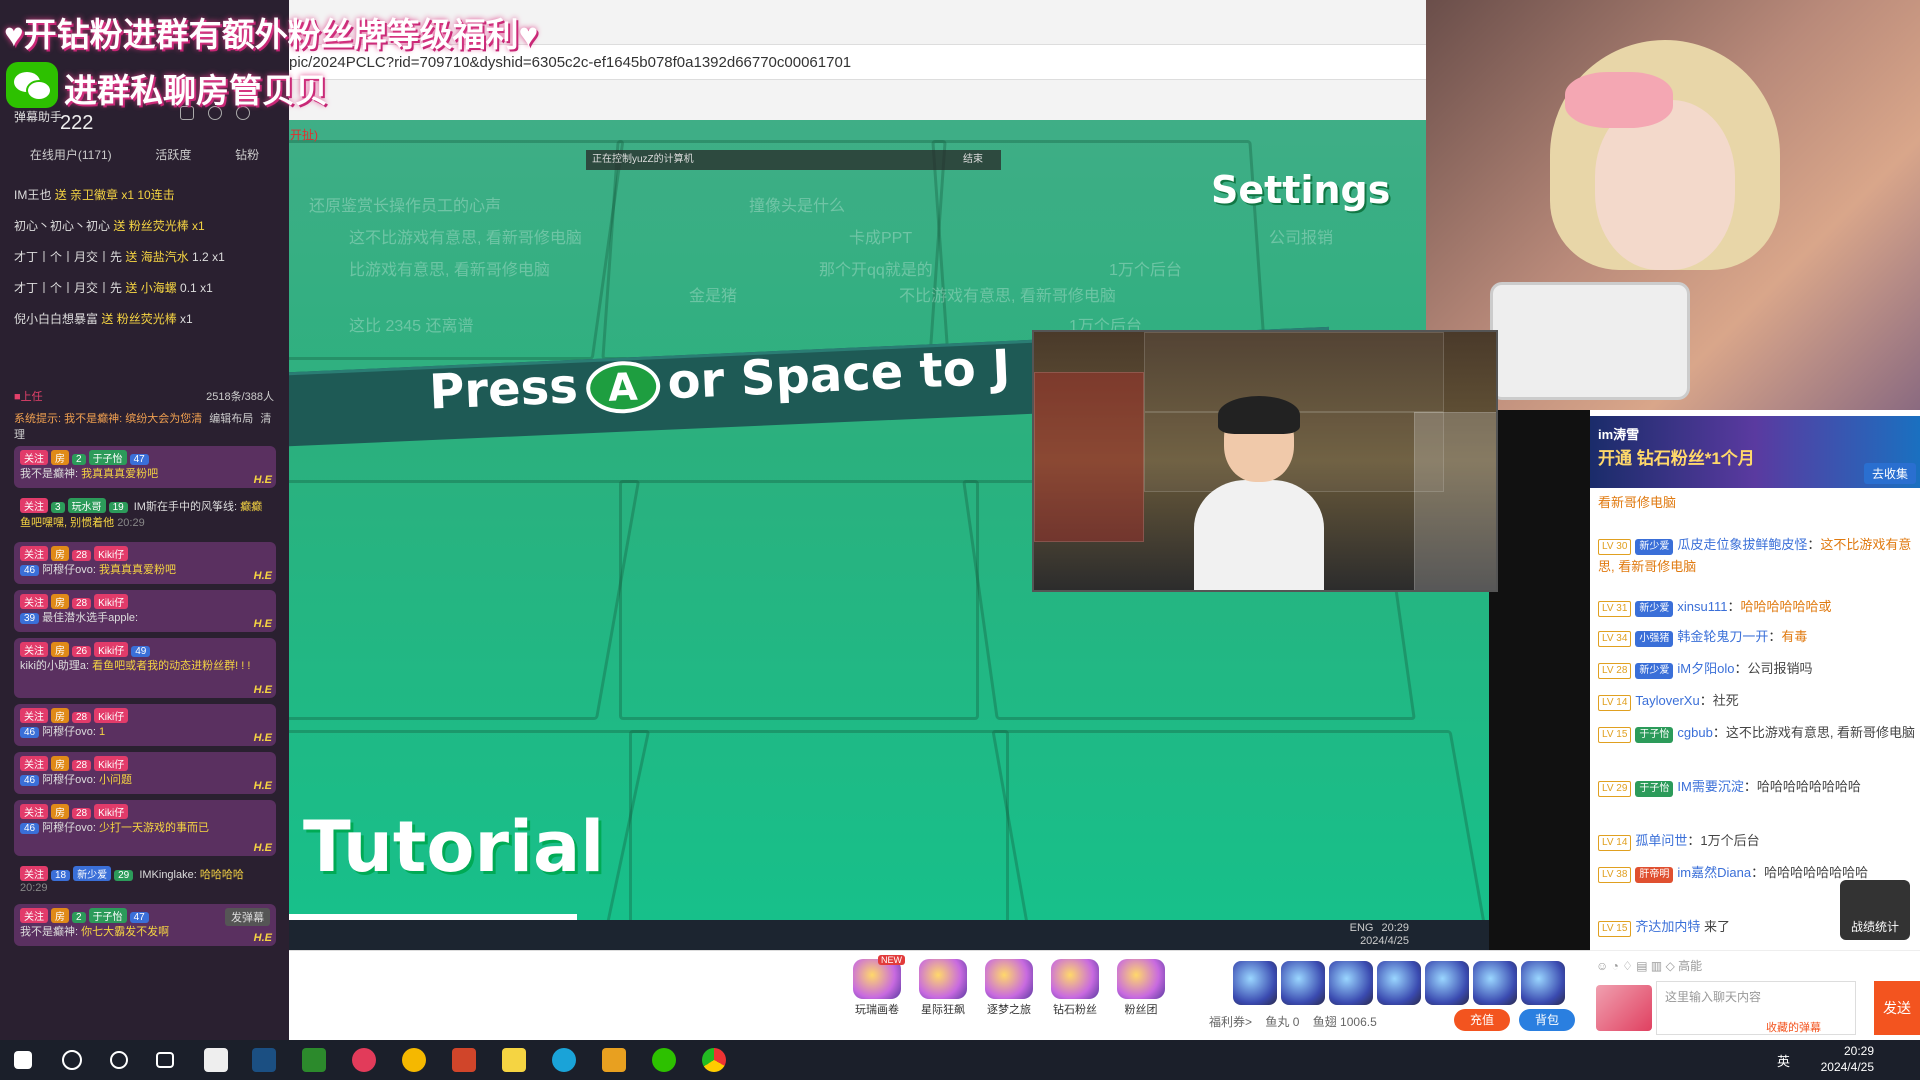 Image resolution: width=1920 pixels, height=1080 pixels. Describe the element at coordinates (449, 270) in the screenshot. I see `faded-danmu: 比游戏有意思, 看新哥修电脑` at that location.